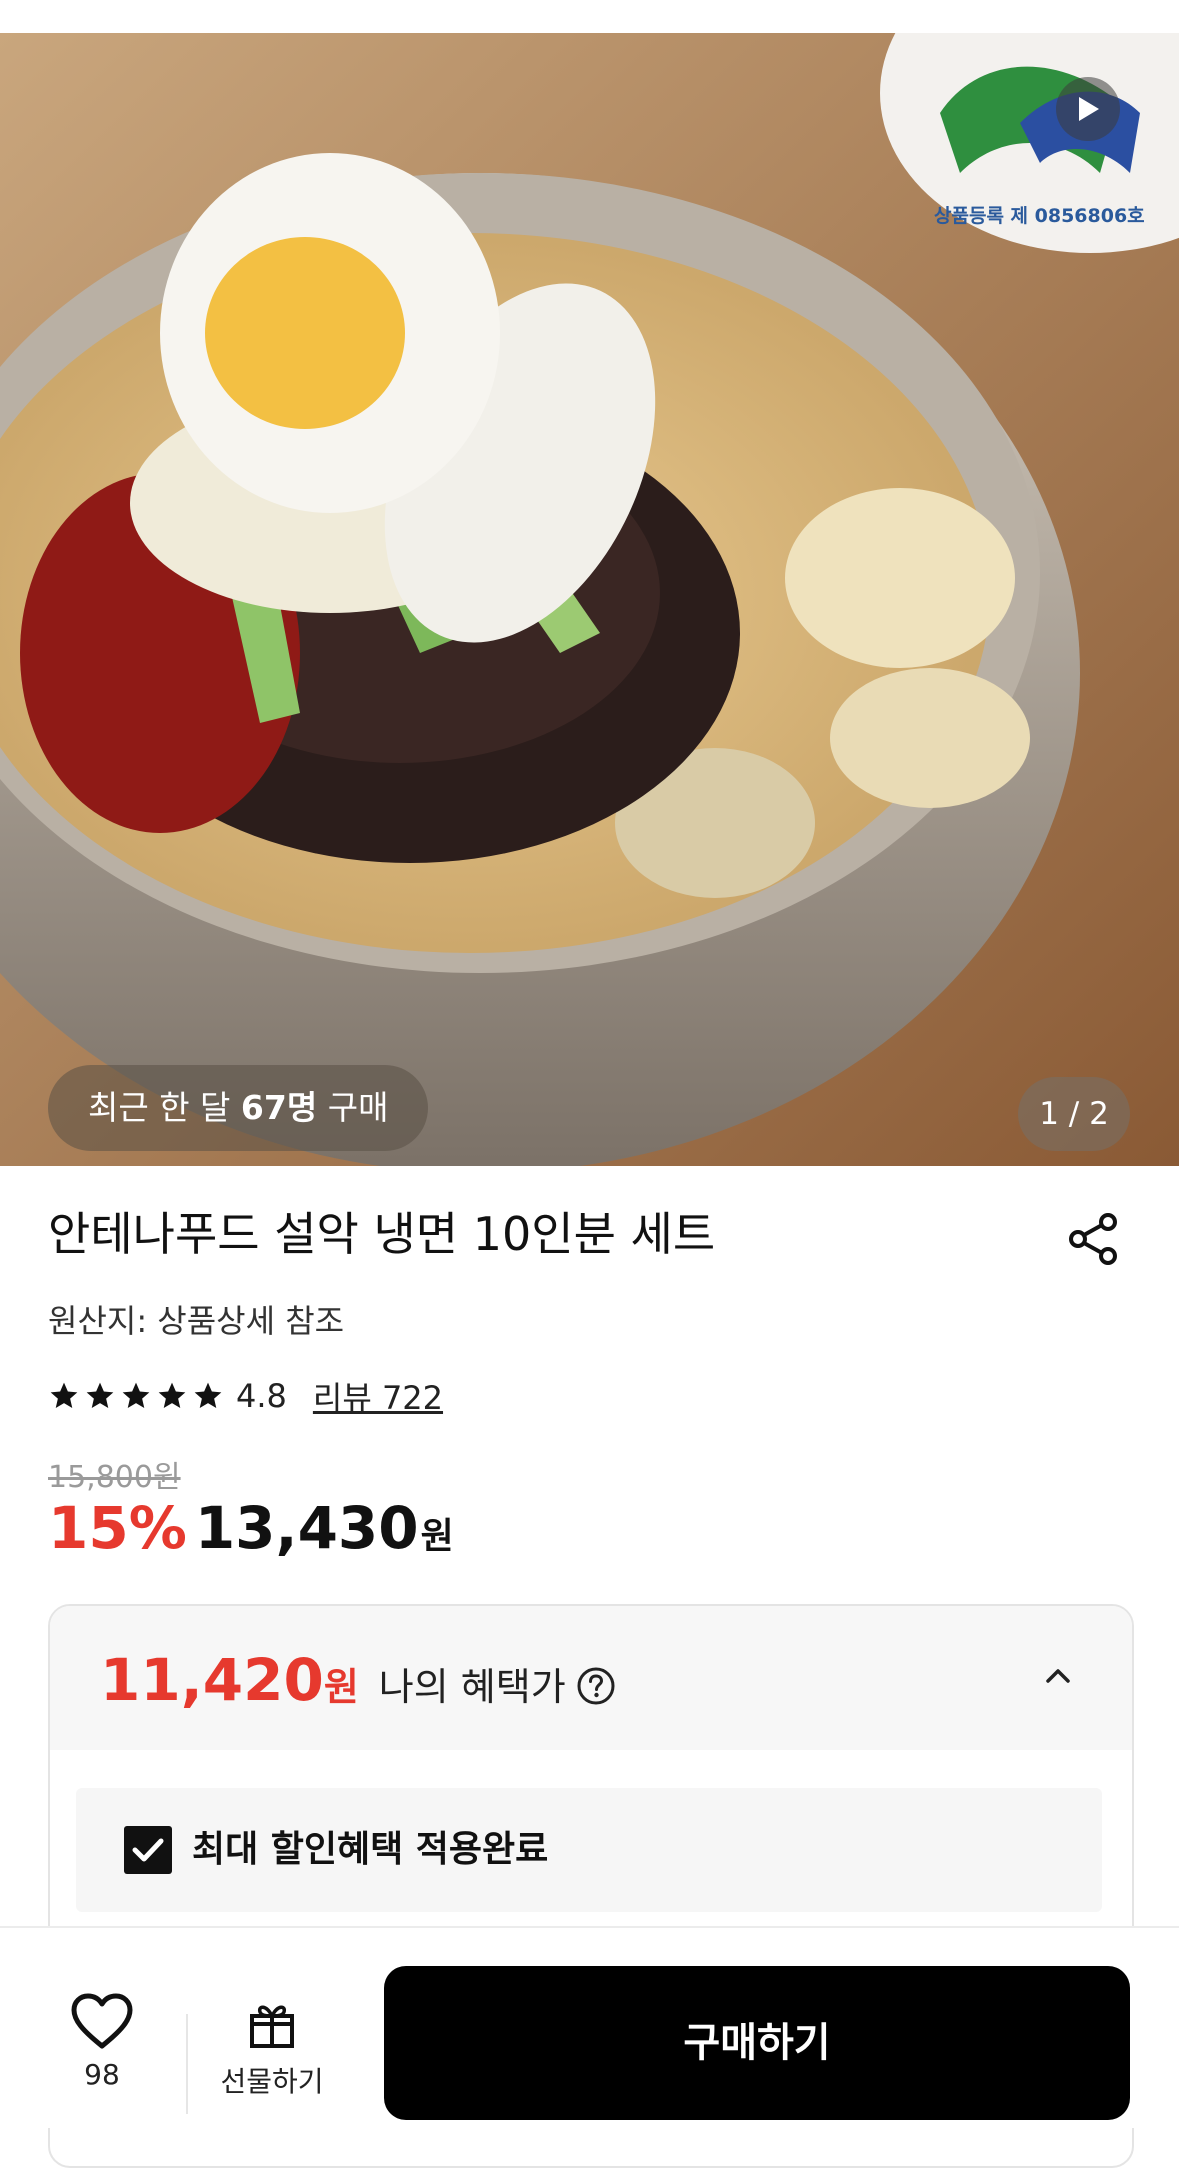 This screenshot has width=1179, height=2168. Describe the element at coordinates (272, 2081) in the screenshot. I see `gift-label: 선물하기` at that location.